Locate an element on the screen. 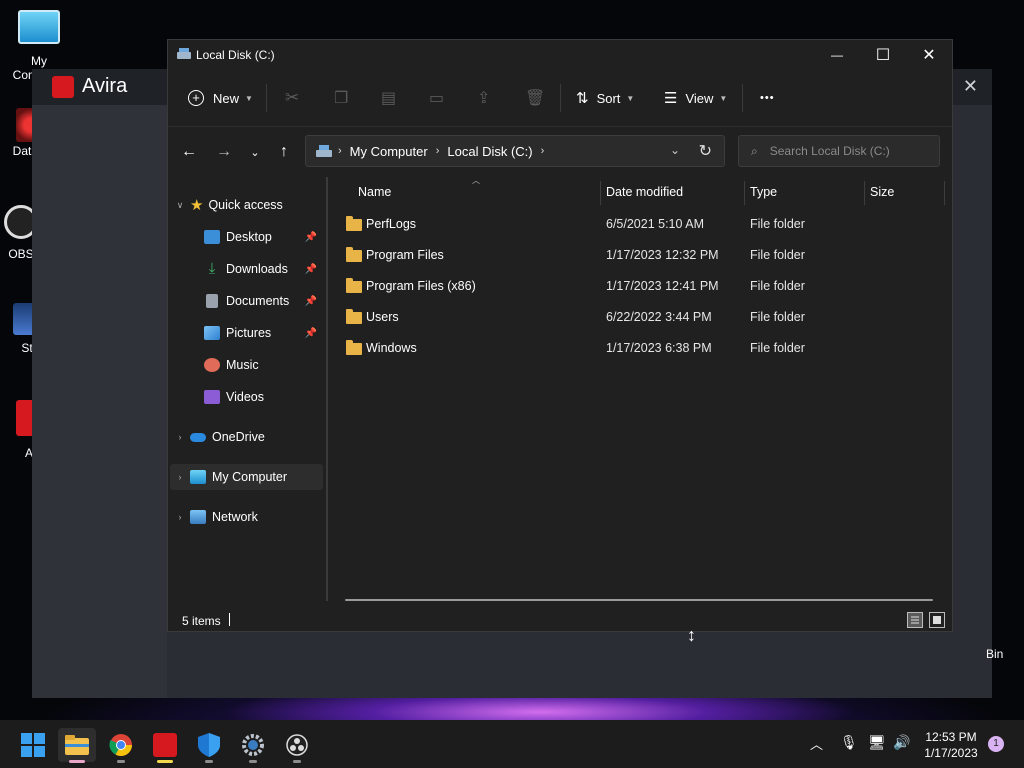 This screenshot has height=768, width=1024. breadcrumb-local-disk: Local Disk (C:) is located at coordinates (489, 151).